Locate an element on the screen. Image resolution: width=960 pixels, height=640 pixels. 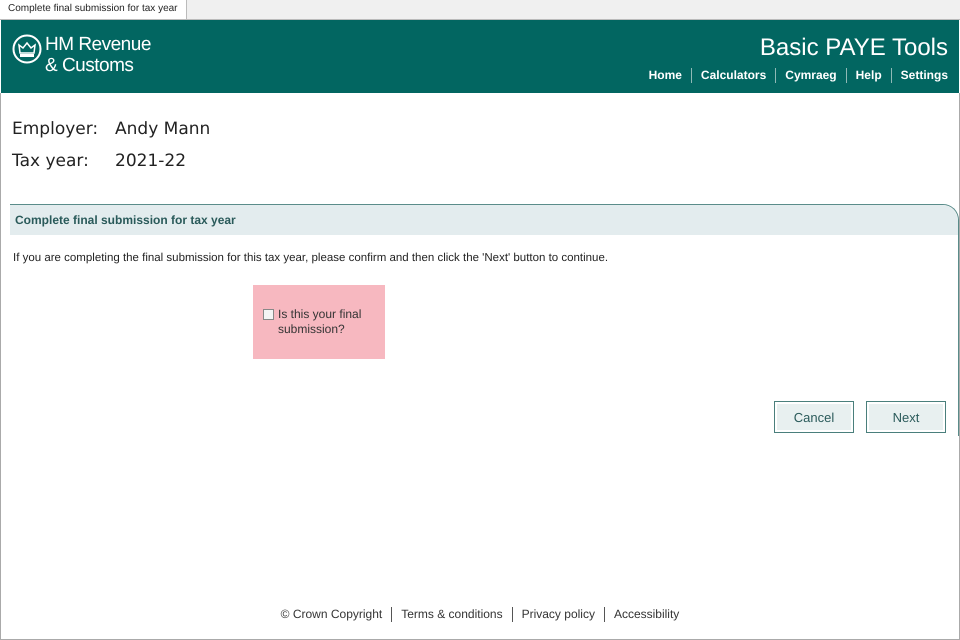
action-button: Next is located at coordinates (906, 417).